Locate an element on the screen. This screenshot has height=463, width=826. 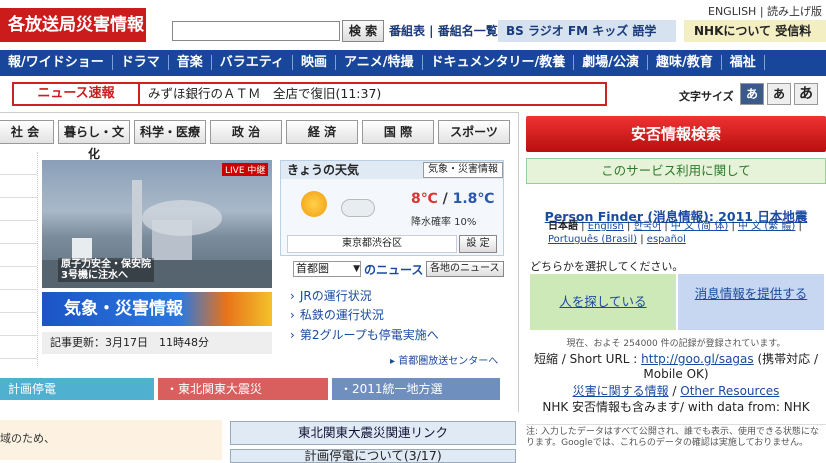
font-size-label: 文字サイズ is located at coordinates (706, 96).